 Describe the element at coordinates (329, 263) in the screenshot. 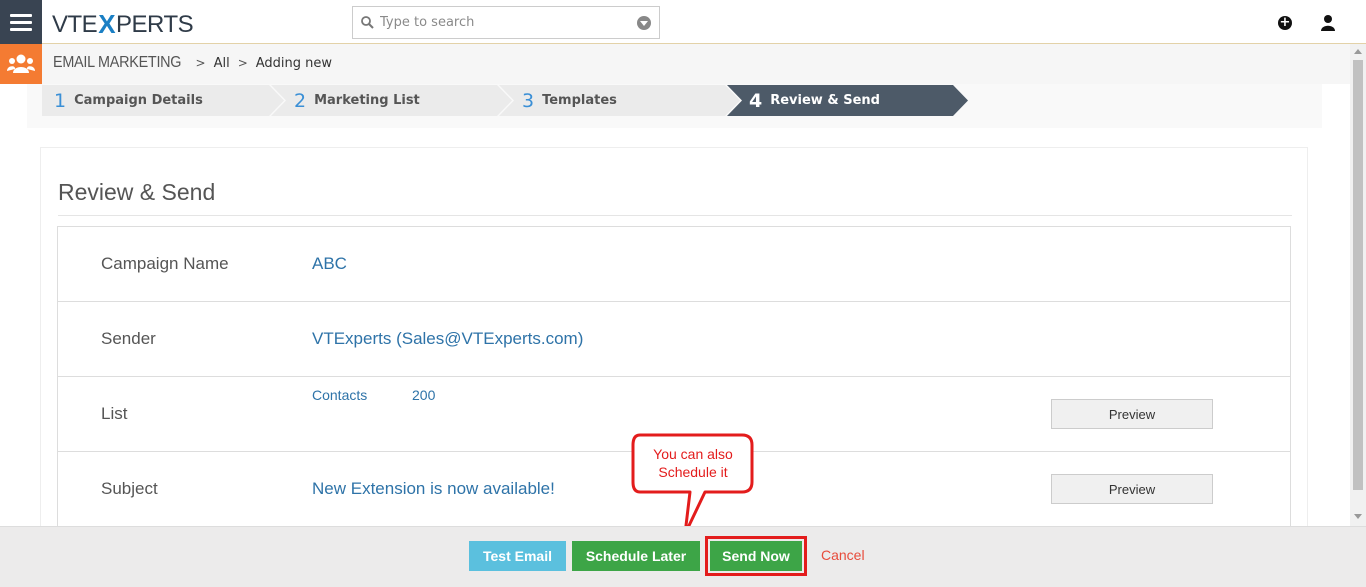

I see `campaign-name-value: ABC` at that location.